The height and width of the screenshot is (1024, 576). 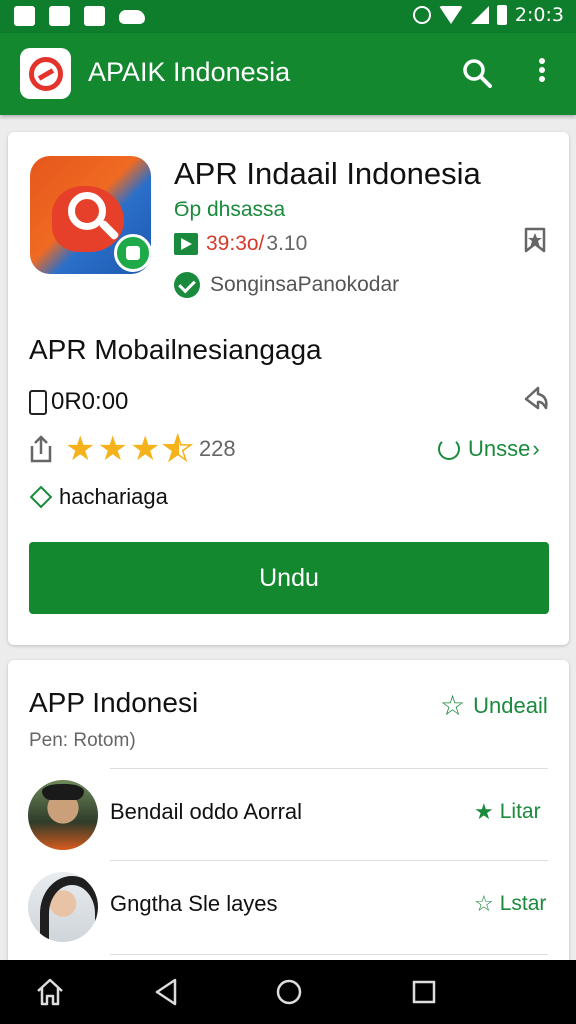 I want to click on price-line: 39:3o/ 3.10, so click(x=240, y=244).